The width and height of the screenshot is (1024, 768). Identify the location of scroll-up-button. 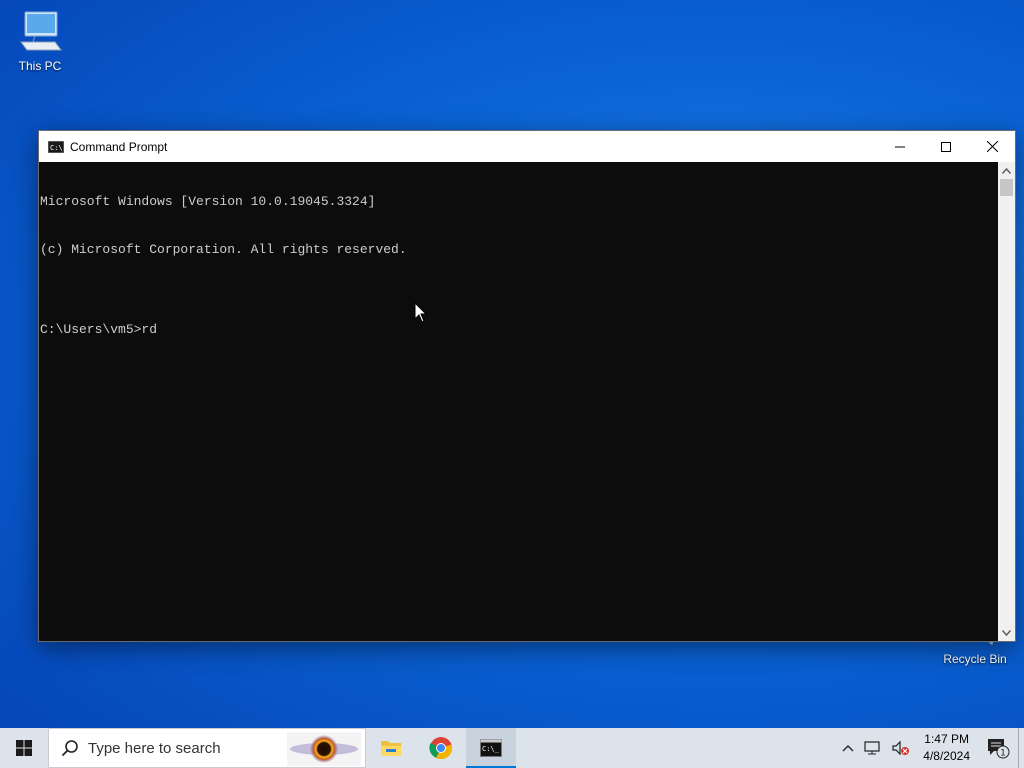
(1006, 170).